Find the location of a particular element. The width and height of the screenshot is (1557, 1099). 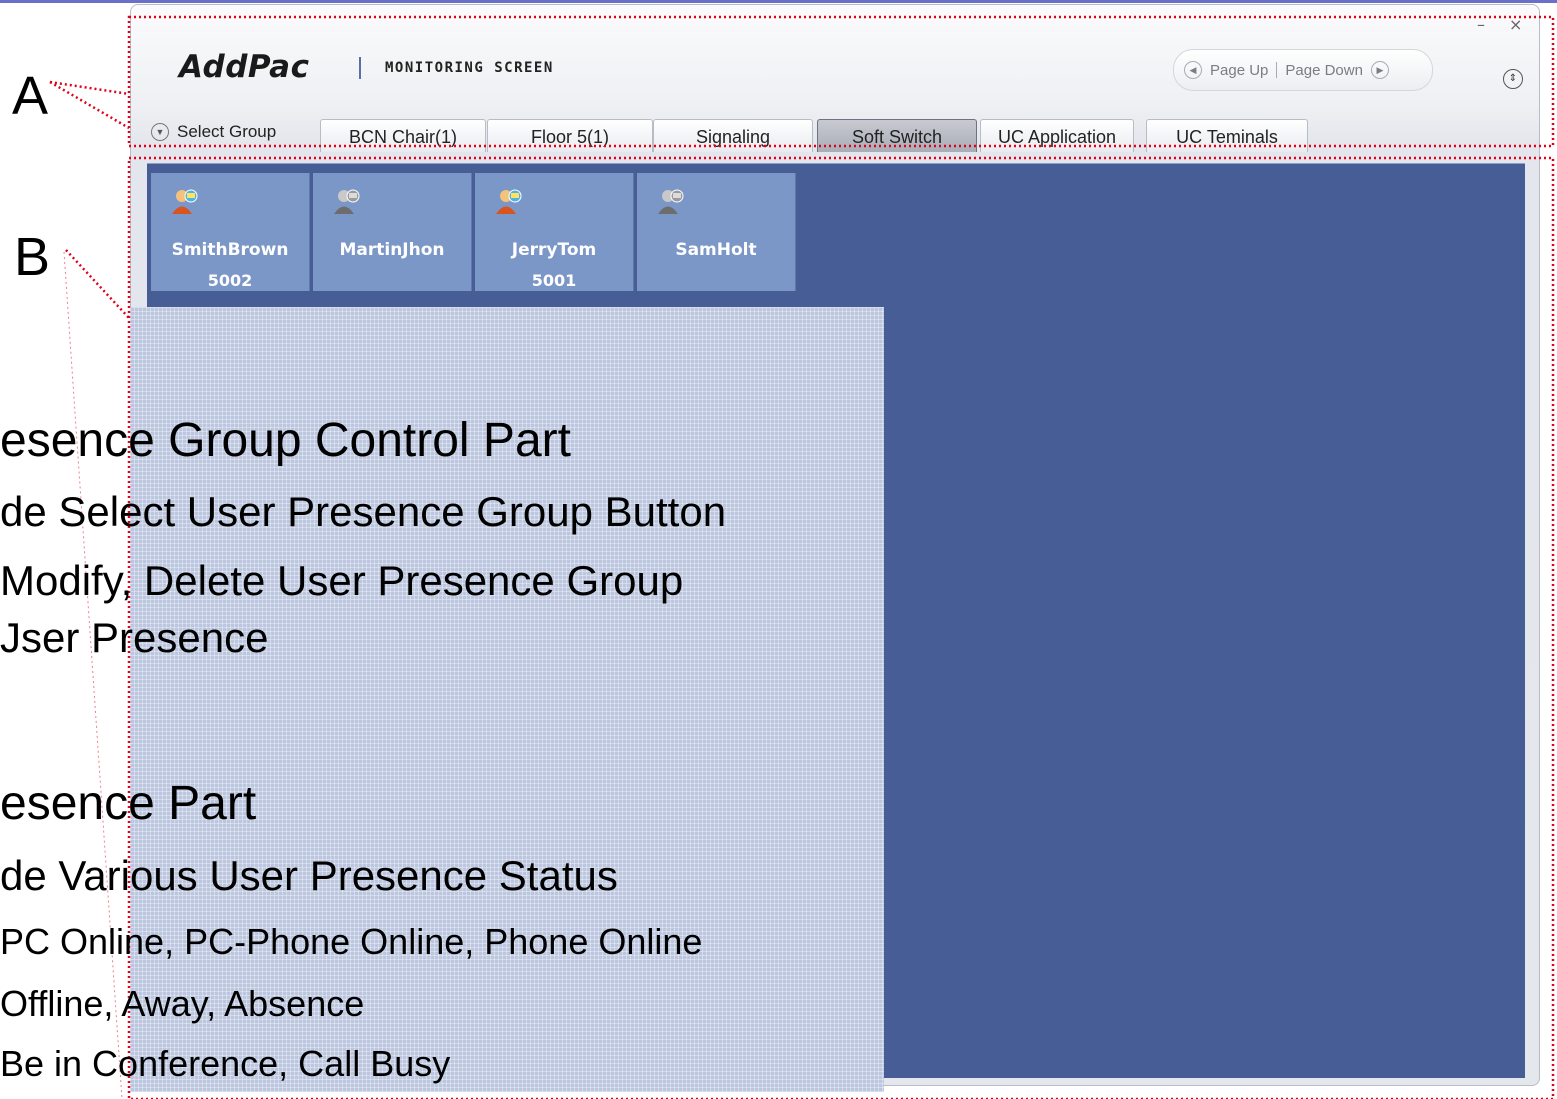

annotation-label-b: B is located at coordinates (32, 257).